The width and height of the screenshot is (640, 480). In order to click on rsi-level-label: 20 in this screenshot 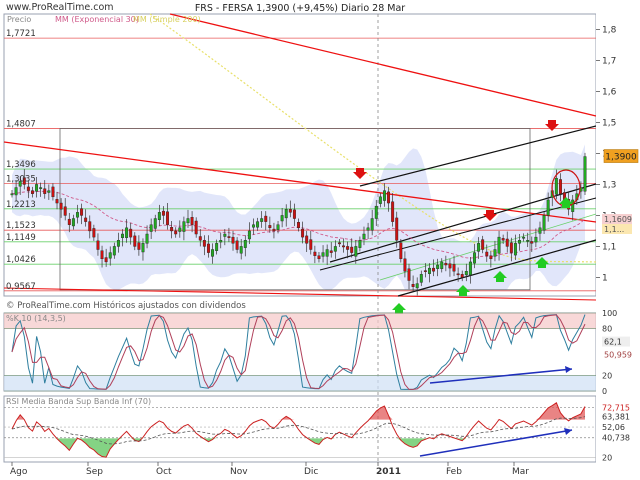, I will do `click(607, 457)`.